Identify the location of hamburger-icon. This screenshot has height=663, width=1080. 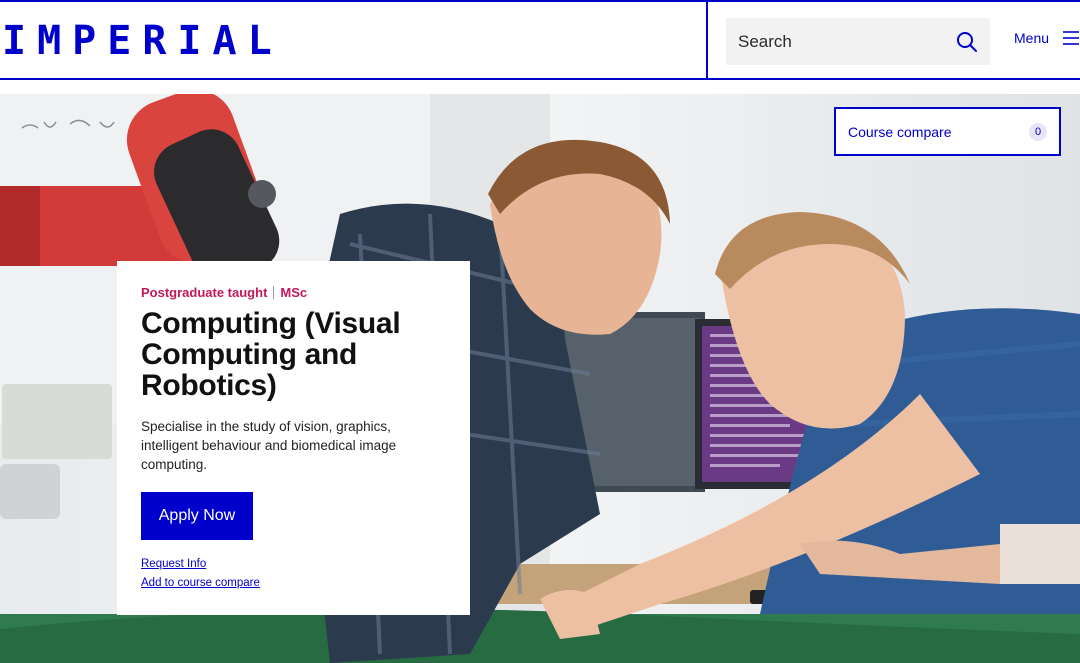
(1071, 38).